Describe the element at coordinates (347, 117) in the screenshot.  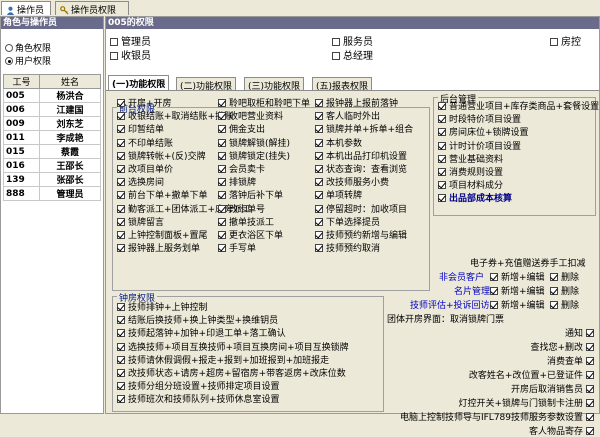
I see `front-perm-col3-1: 客人临时外出` at that location.